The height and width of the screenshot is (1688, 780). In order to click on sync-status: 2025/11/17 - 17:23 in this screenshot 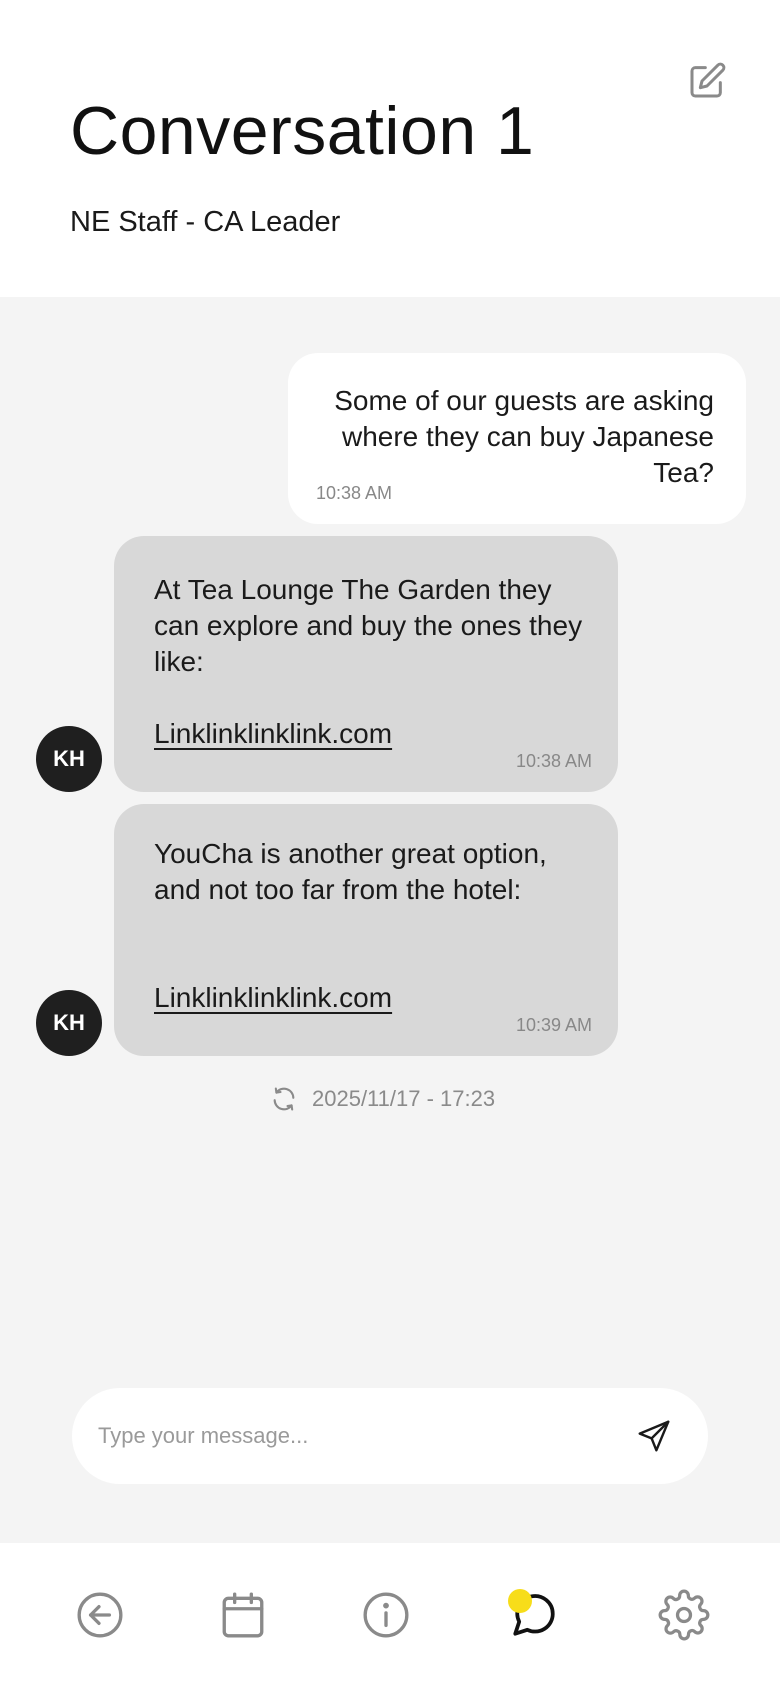, I will do `click(382, 1099)`.